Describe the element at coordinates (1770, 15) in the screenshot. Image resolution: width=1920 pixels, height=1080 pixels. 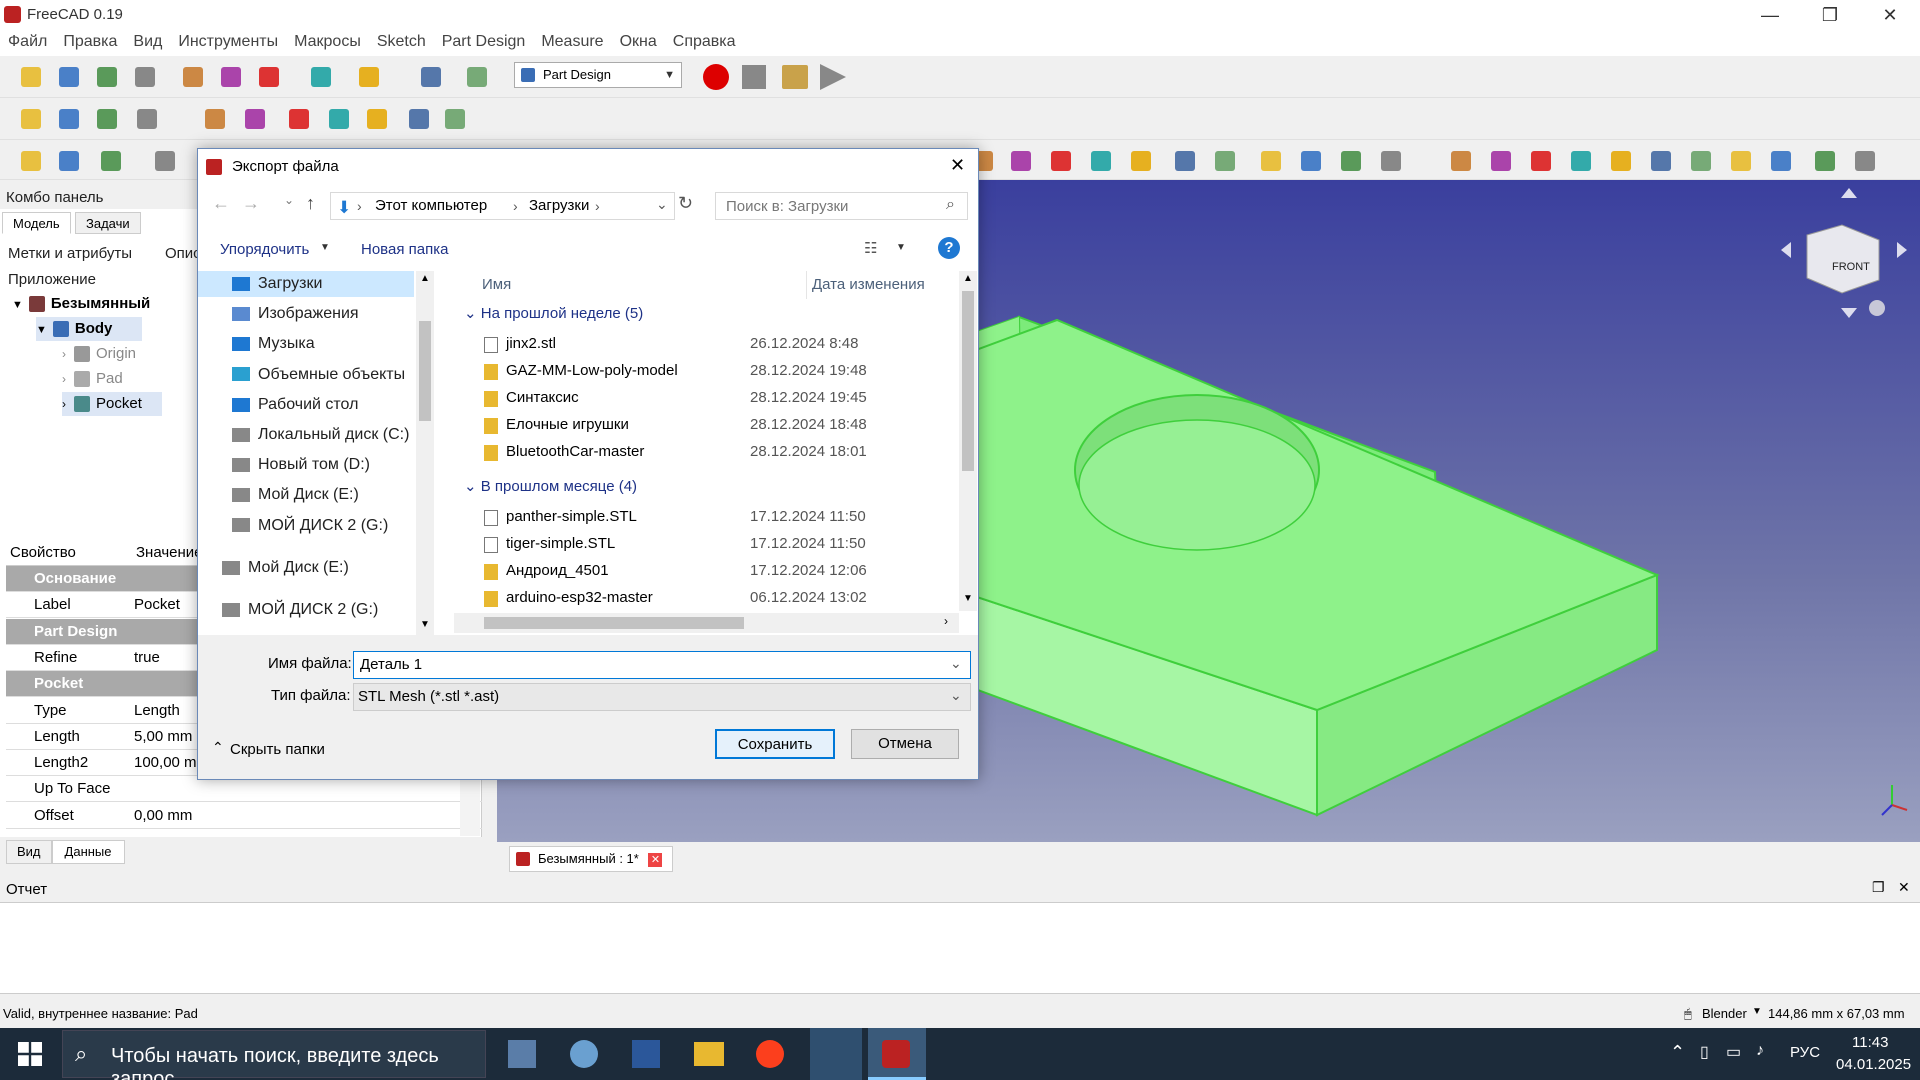
I see `minimize-button: —` at that location.